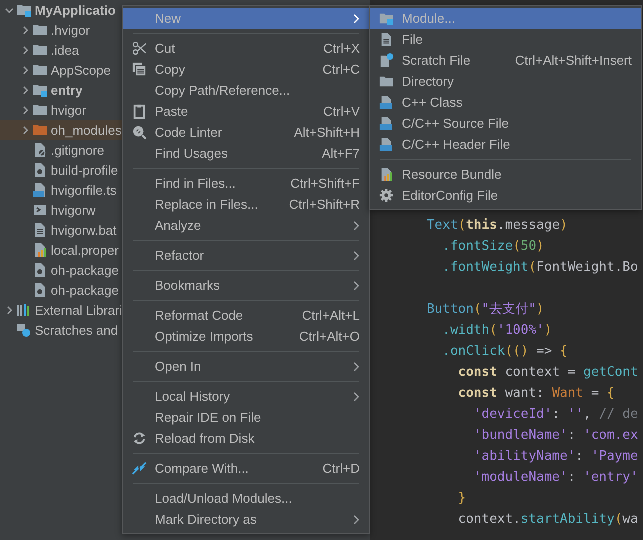 This screenshot has height=540, width=643. I want to click on code-line: context.startAbility(wa, so click(547, 520).